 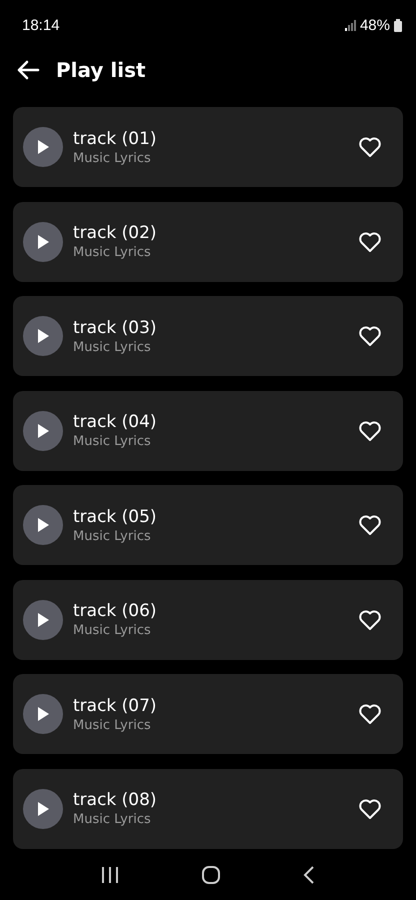 I want to click on track-title: track (02), so click(x=115, y=233).